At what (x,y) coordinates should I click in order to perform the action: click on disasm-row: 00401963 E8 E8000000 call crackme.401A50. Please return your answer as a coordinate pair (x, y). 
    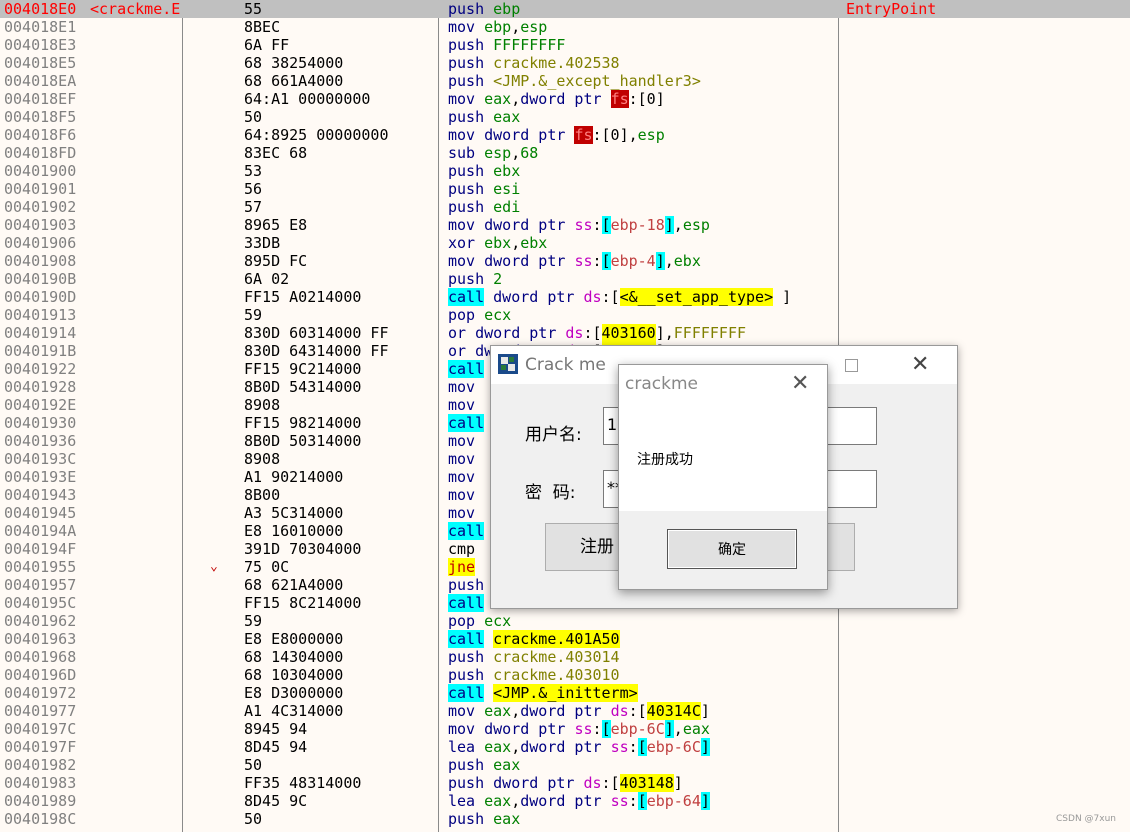
    Looking at the image, I should click on (565, 639).